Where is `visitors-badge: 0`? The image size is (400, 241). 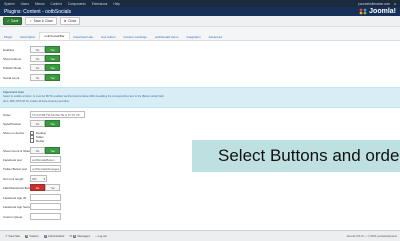 visitors-badge: 0 is located at coordinates (26, 236).